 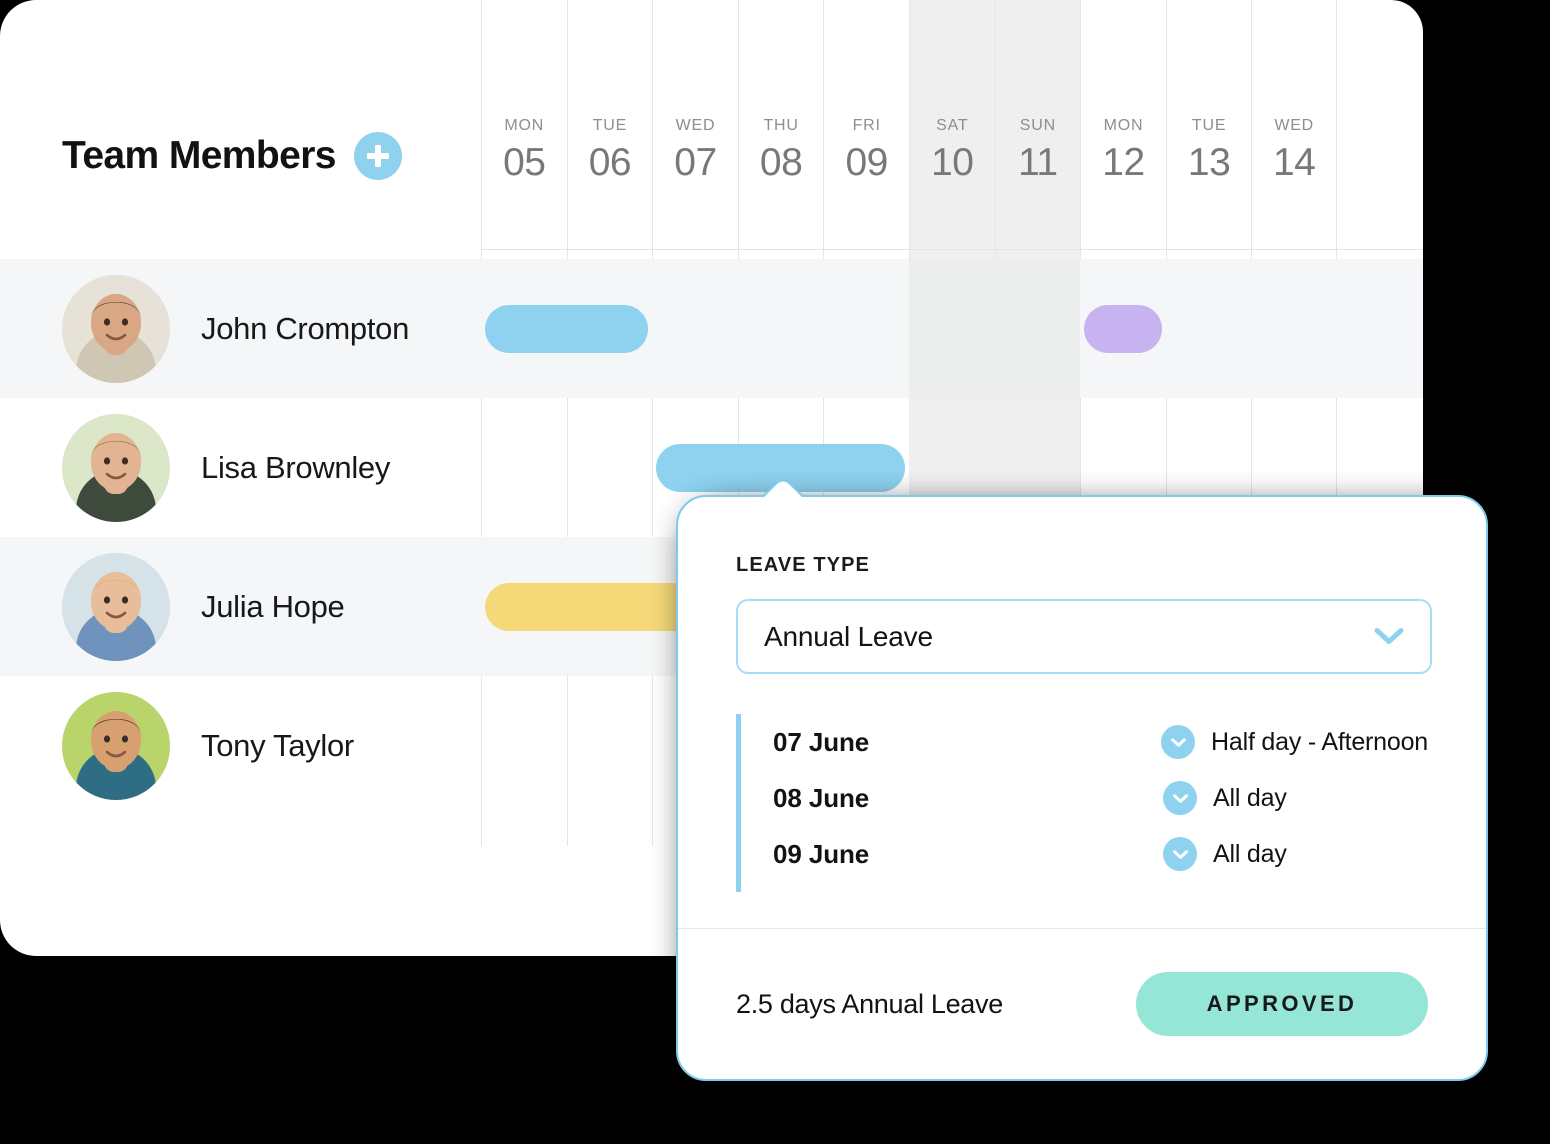 I want to click on leave-type-value: Annual Leave, so click(x=848, y=636).